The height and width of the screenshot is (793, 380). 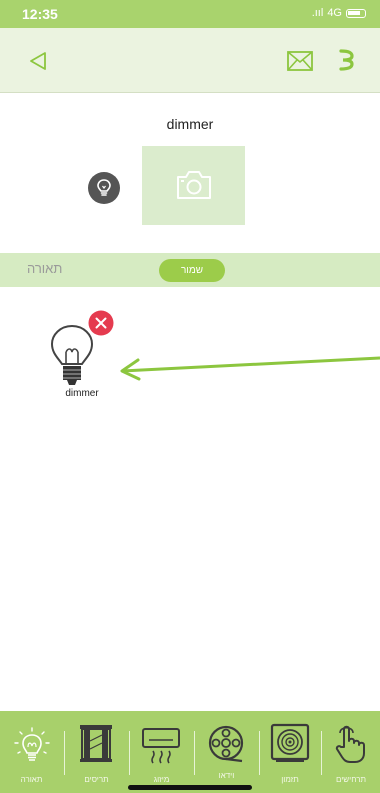 I want to click on device-item-label: dimmer, so click(x=82, y=393).